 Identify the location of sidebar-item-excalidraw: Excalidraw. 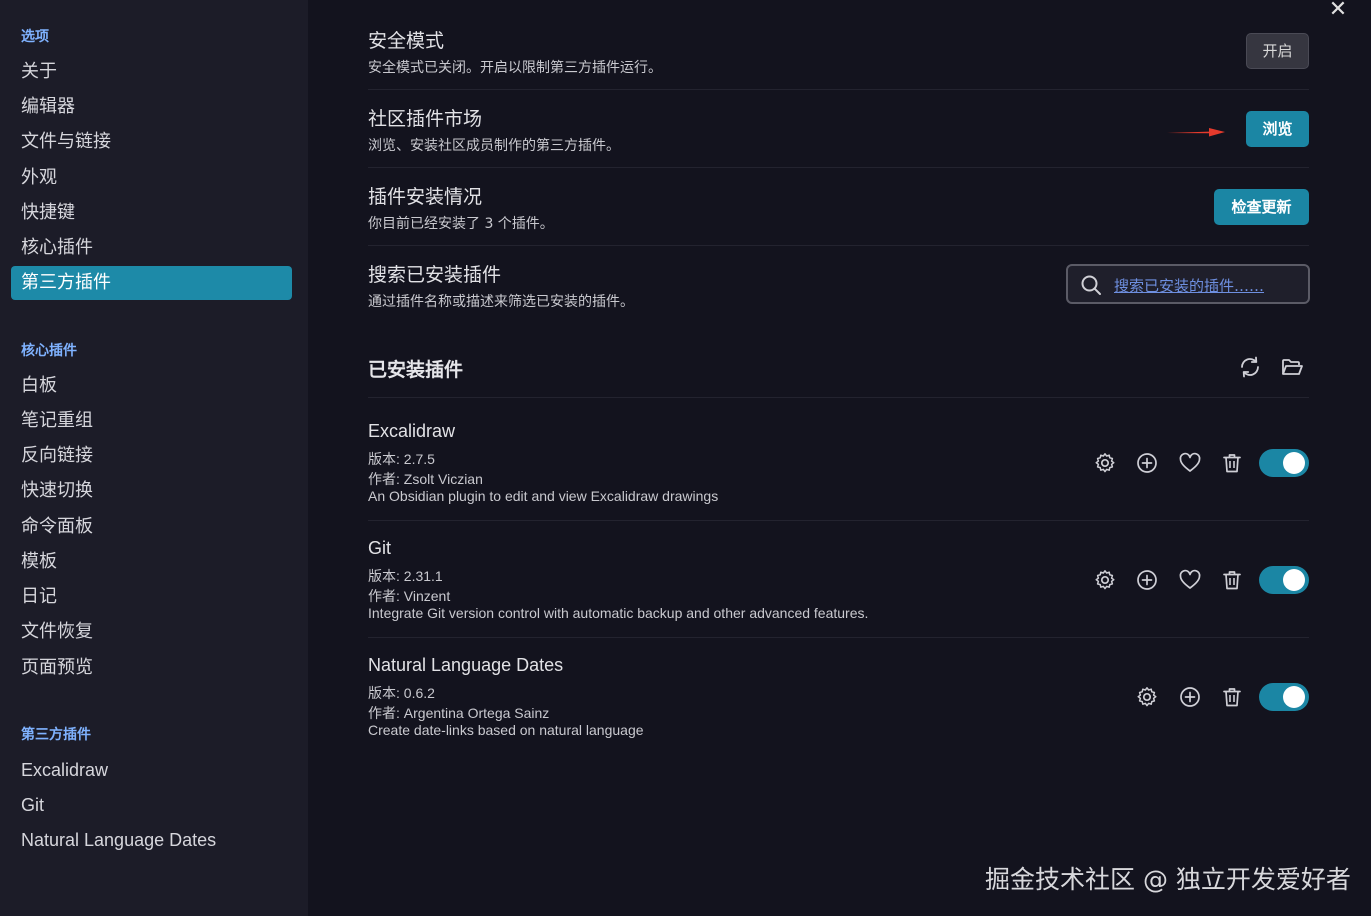
(151, 770).